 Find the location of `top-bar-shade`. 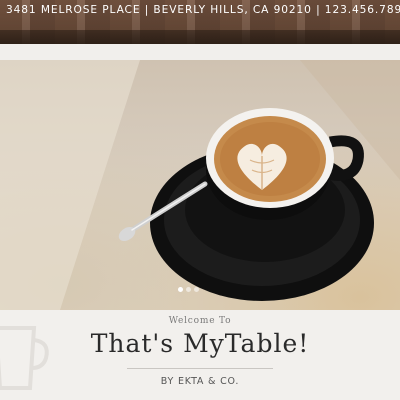

top-bar-shade is located at coordinates (200, 37).